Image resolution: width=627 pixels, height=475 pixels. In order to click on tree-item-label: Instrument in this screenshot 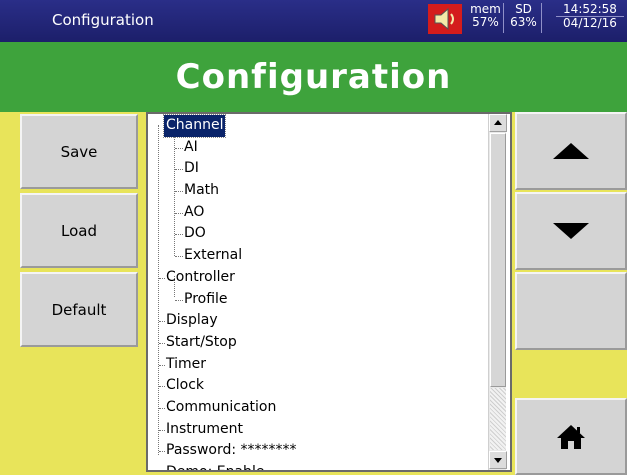, I will do `click(205, 428)`.